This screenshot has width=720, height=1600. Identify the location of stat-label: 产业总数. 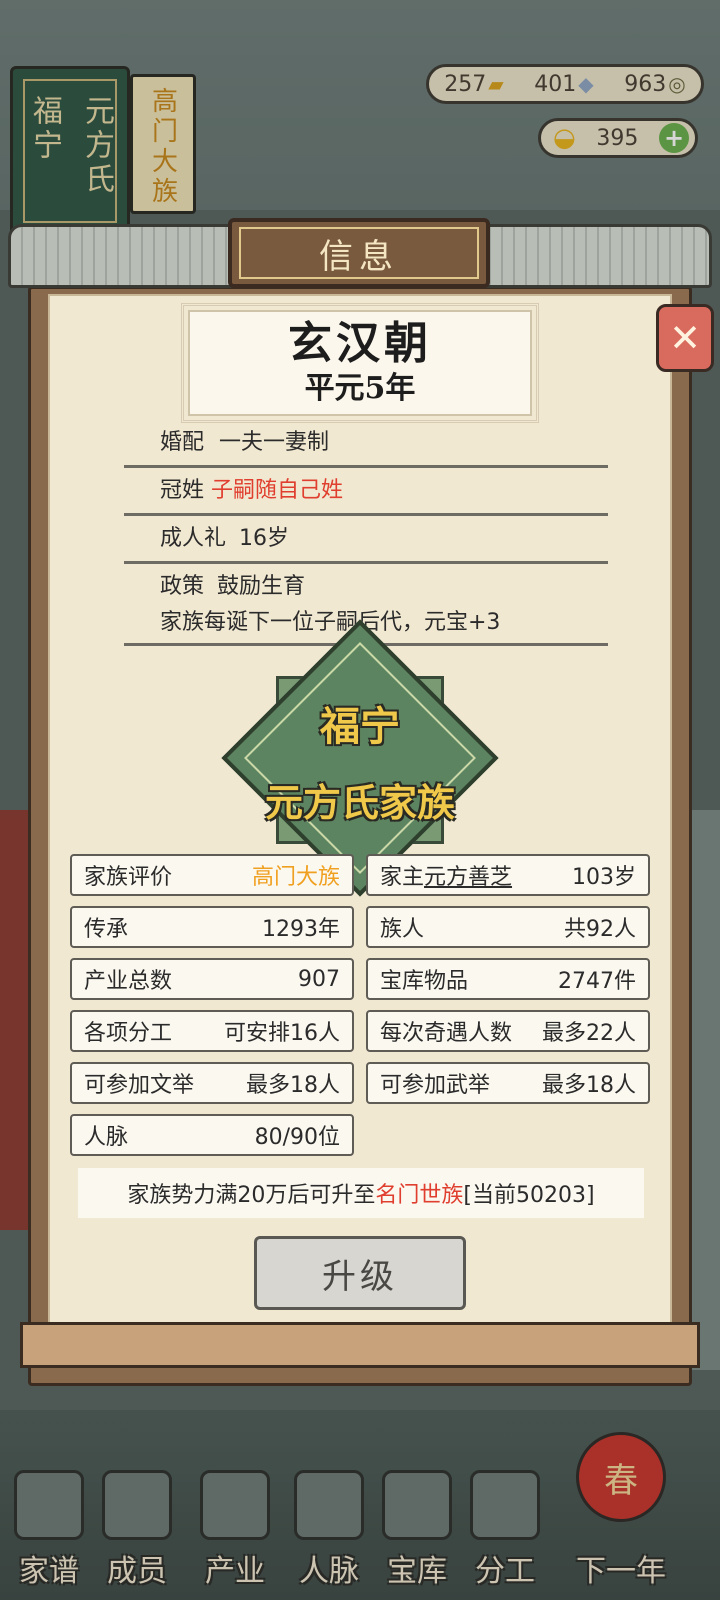
(128, 981).